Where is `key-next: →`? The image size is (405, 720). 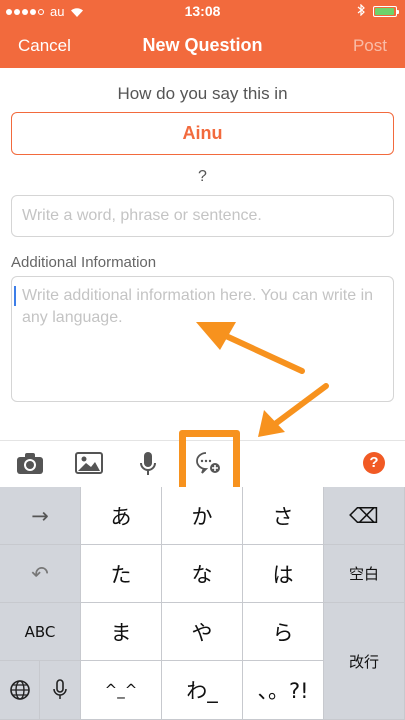 key-next: → is located at coordinates (40, 516).